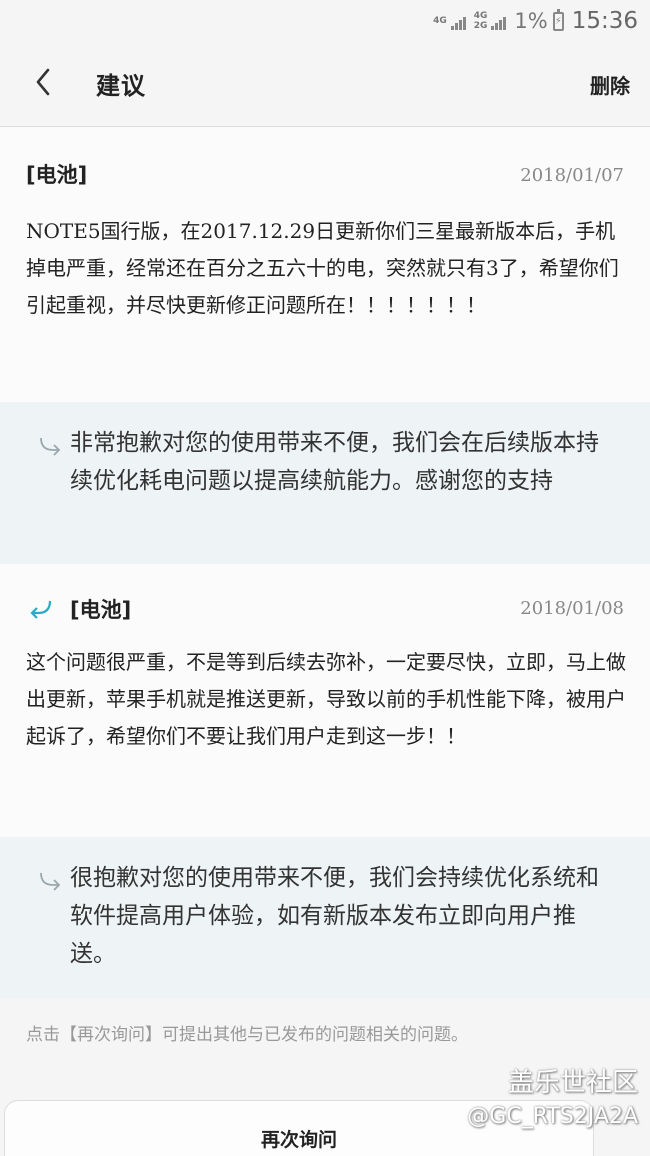  What do you see at coordinates (572, 175) in the screenshot?
I see `question-date: 2018/01/07` at bounding box center [572, 175].